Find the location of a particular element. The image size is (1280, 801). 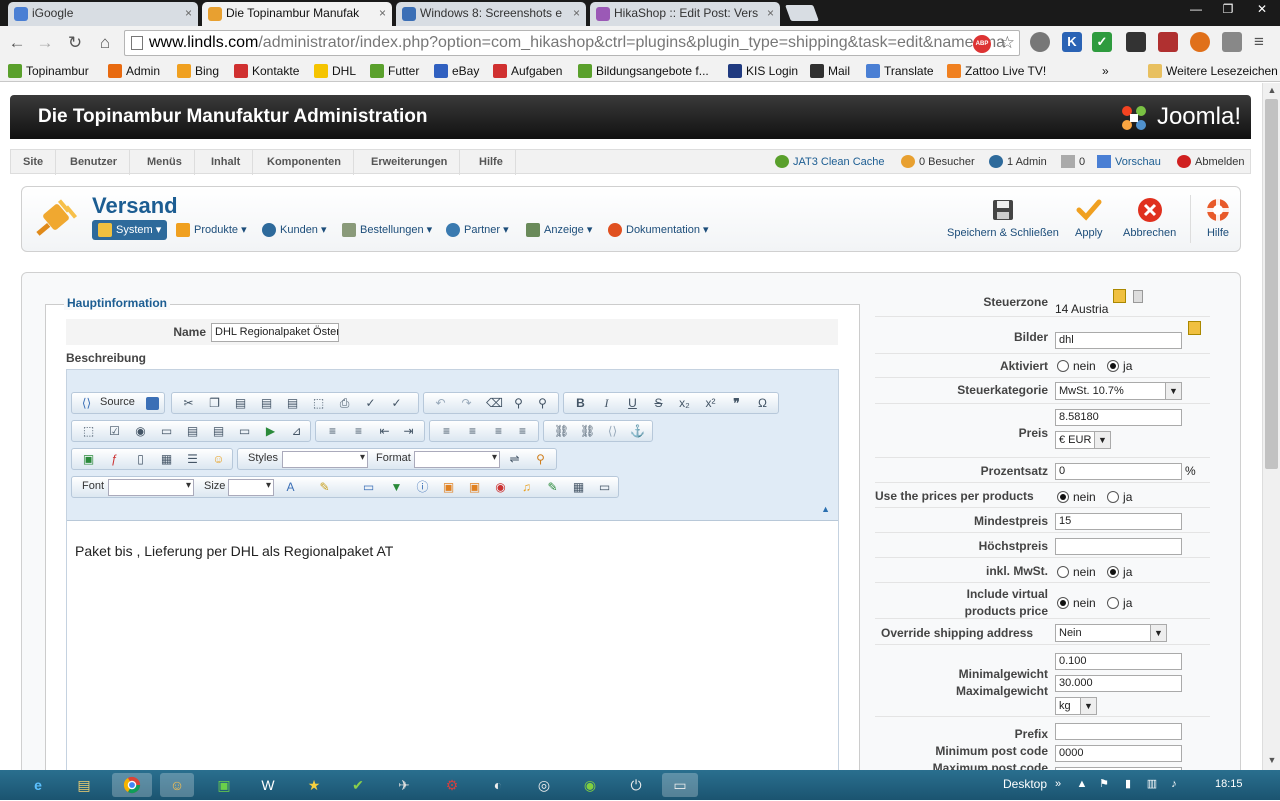

bookmarks-more-button: » is located at coordinates (1105, 71).